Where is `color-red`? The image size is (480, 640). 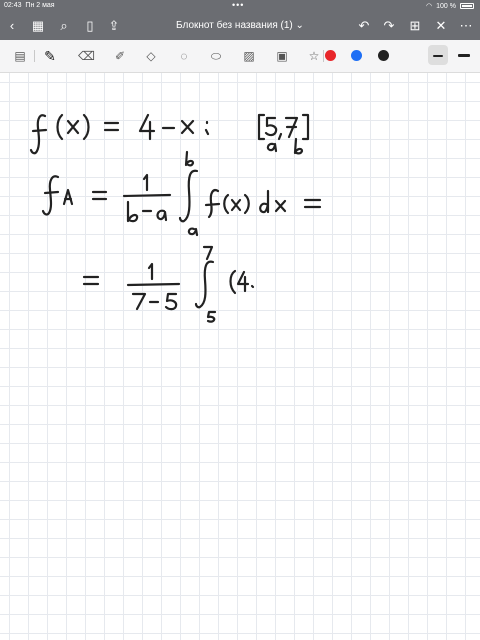
color-red is located at coordinates (330, 55).